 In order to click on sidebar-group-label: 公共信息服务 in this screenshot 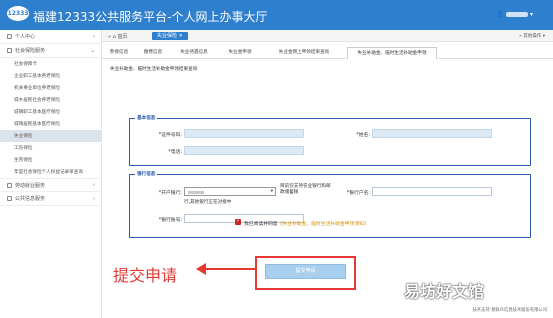, I will do `click(30, 199)`.